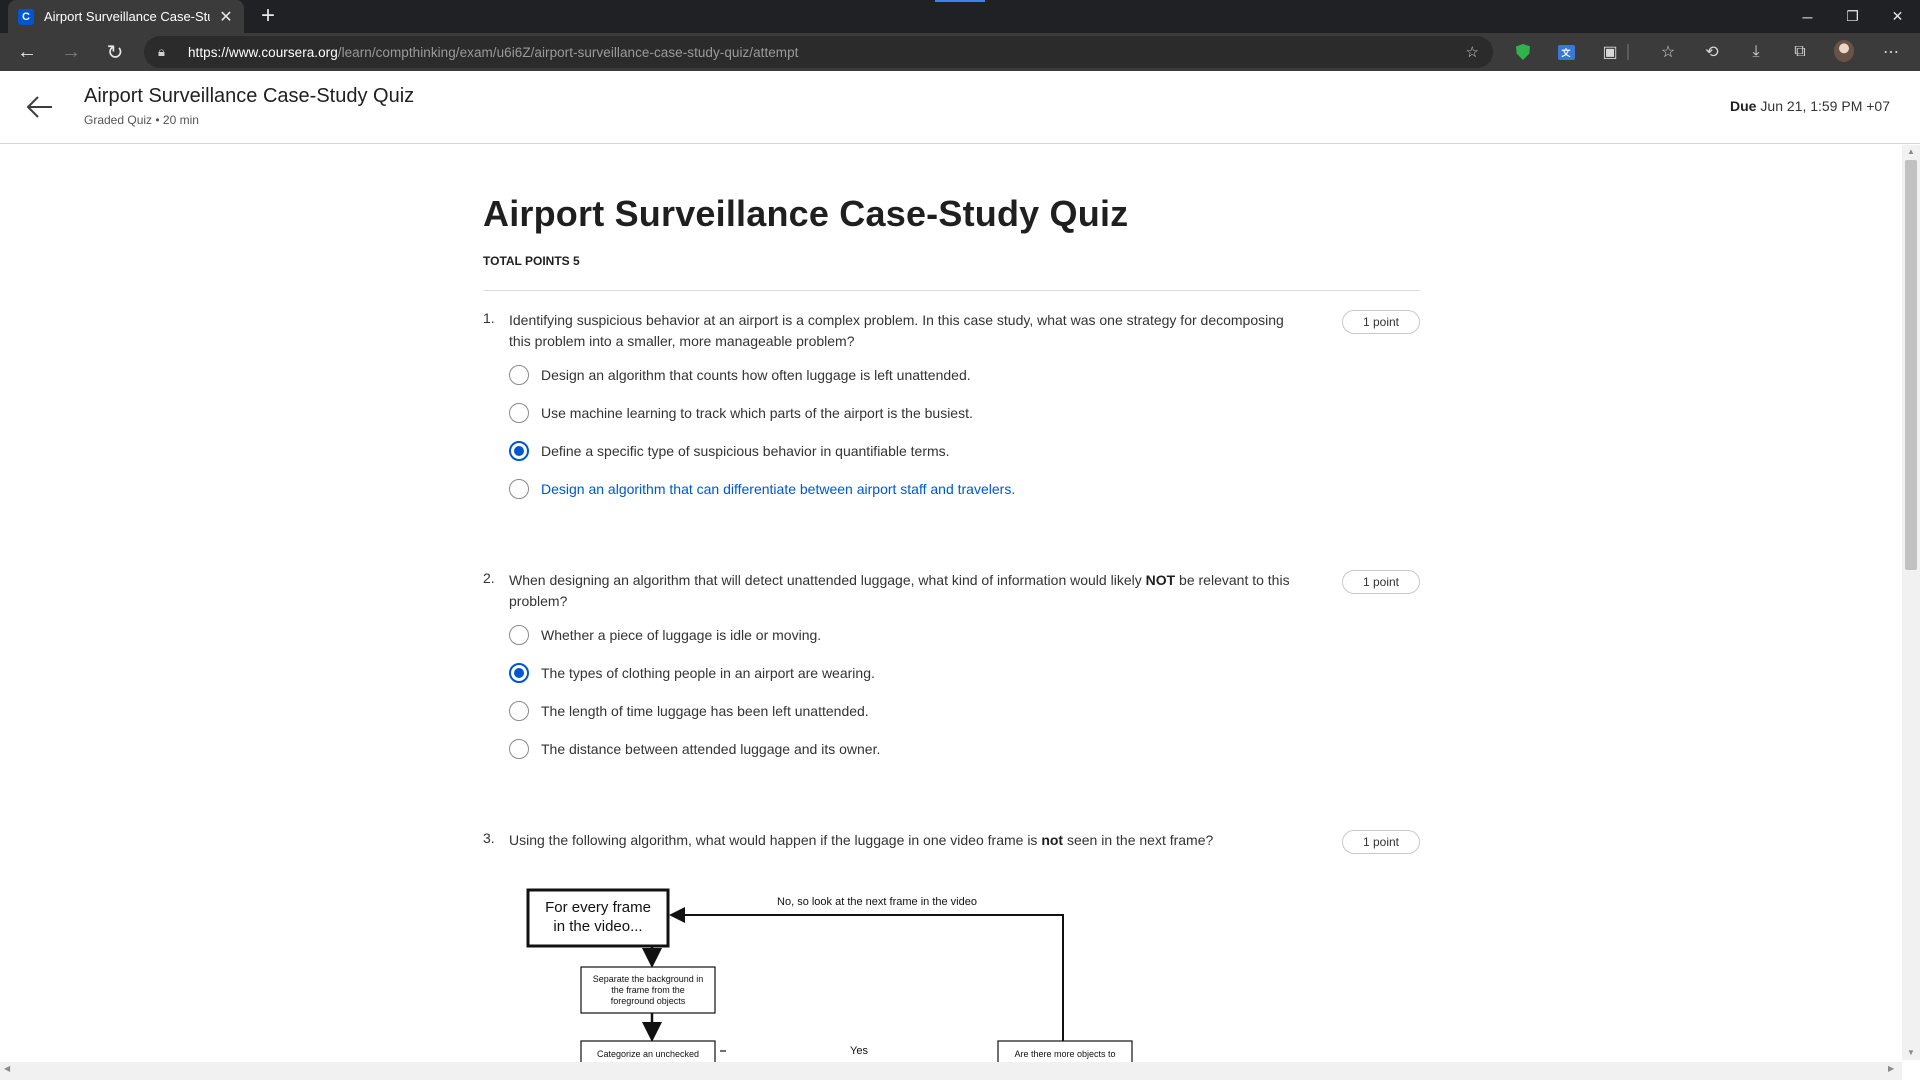 This screenshot has height=1080, width=1920. Describe the element at coordinates (1911, 1053) in the screenshot. I see `scroll-down-icon: ▼` at that location.